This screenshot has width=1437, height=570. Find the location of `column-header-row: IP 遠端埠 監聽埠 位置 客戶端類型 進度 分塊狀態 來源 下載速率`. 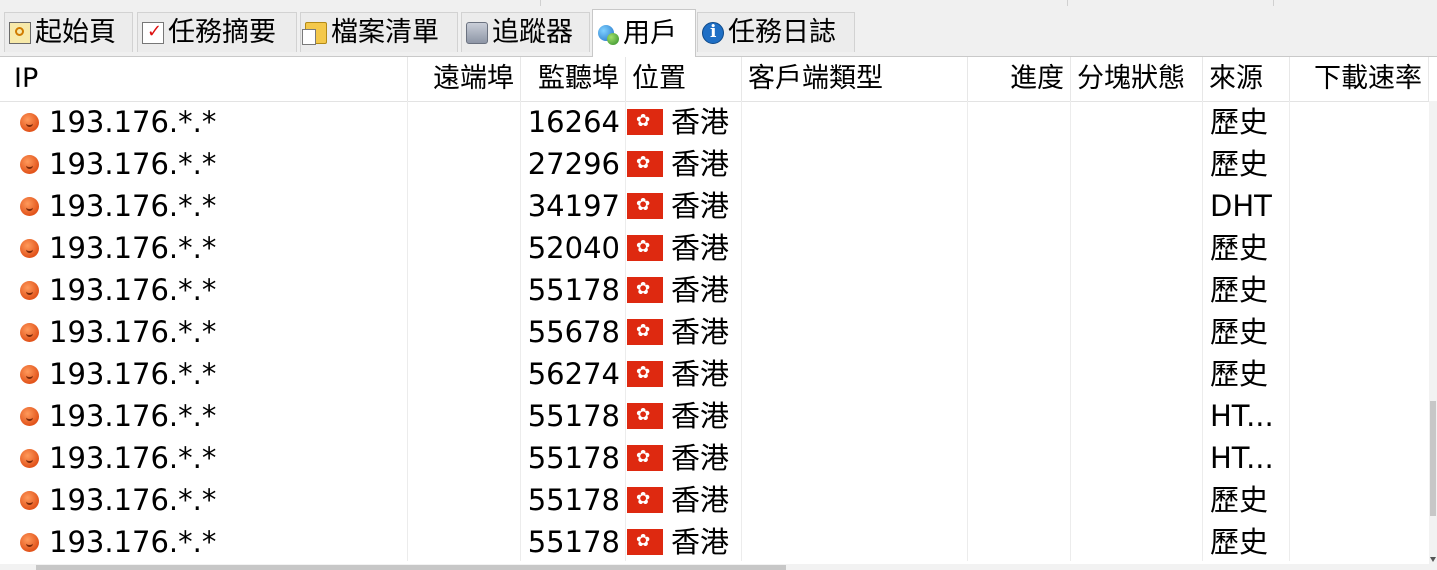

column-header-row: IP 遠端埠 監聽埠 位置 客戶端類型 進度 分塊狀態 來源 下載速率 is located at coordinates (718, 79).